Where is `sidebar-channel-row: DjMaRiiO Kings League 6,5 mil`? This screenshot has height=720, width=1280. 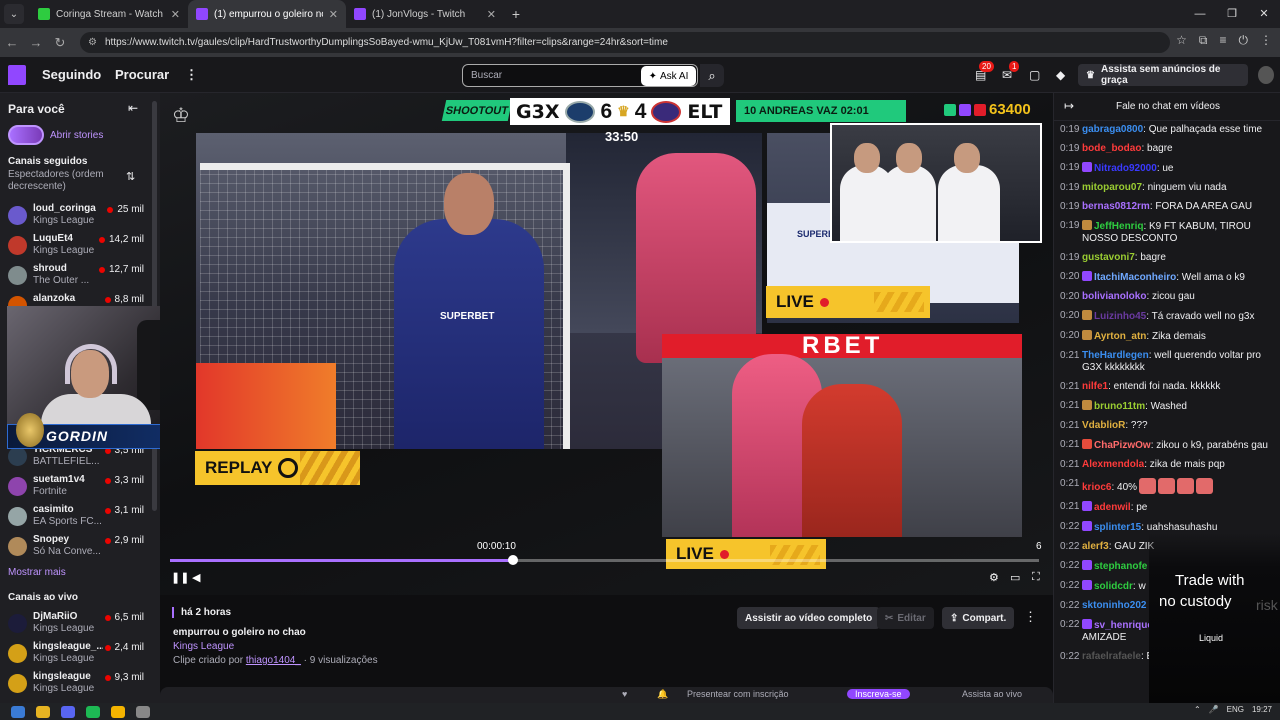
sidebar-channel-row: DjMaRiiO Kings League 6,5 mil is located at coordinates (76, 623).